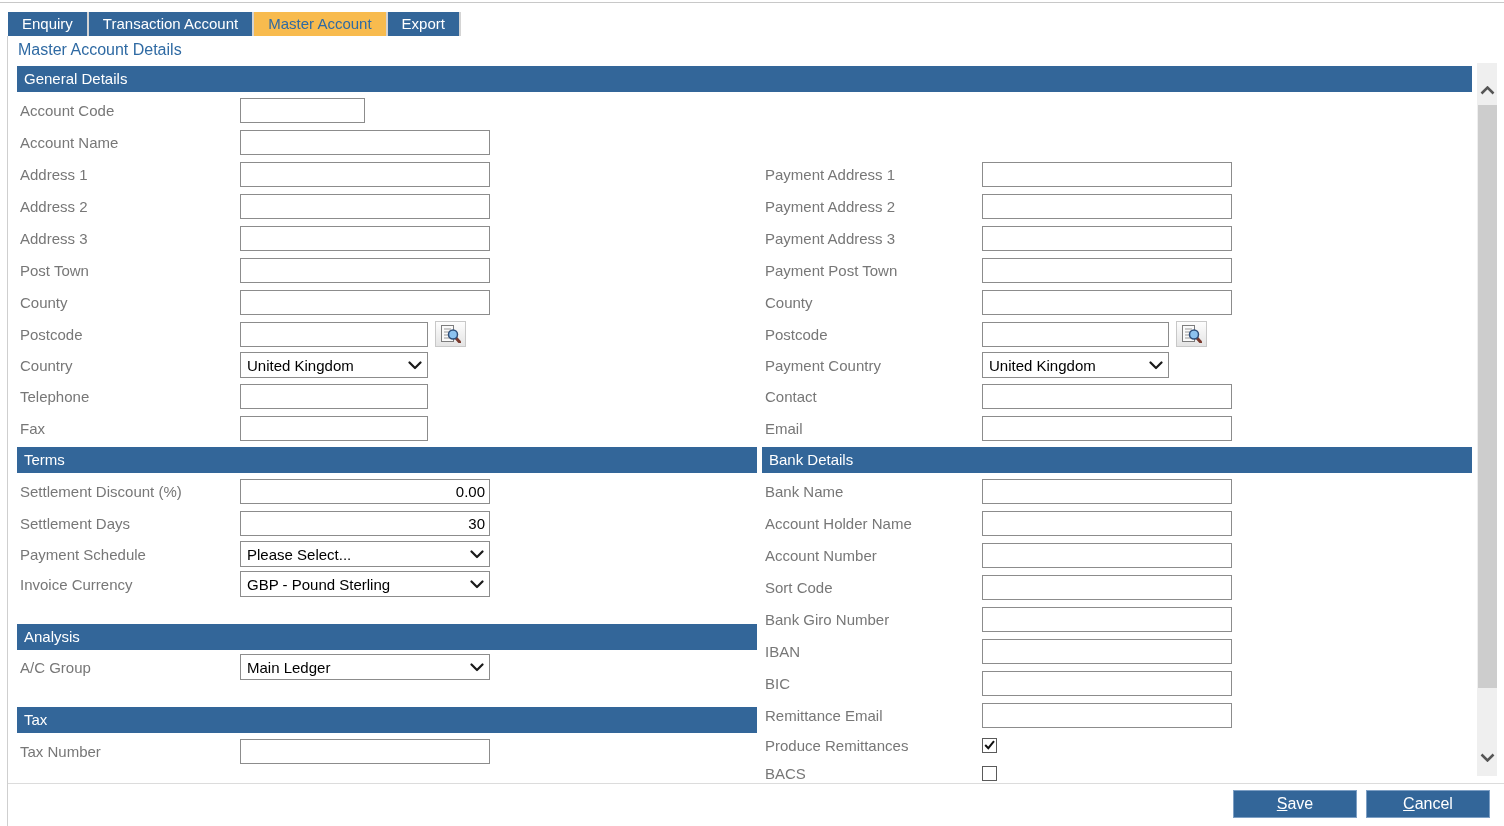  I want to click on scrollbar-thumb, so click(1487, 396).